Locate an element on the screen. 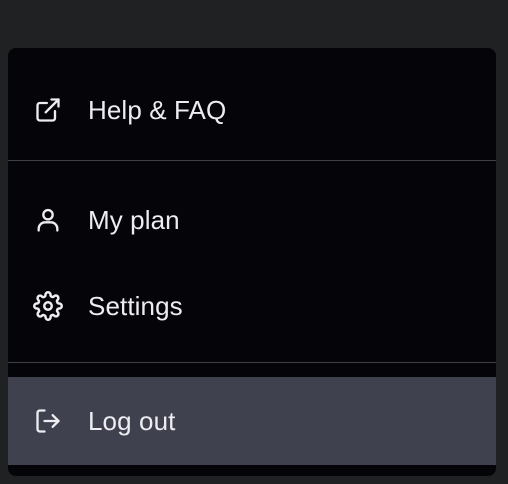 This screenshot has height=484, width=508. logout-icon is located at coordinates (48, 421).